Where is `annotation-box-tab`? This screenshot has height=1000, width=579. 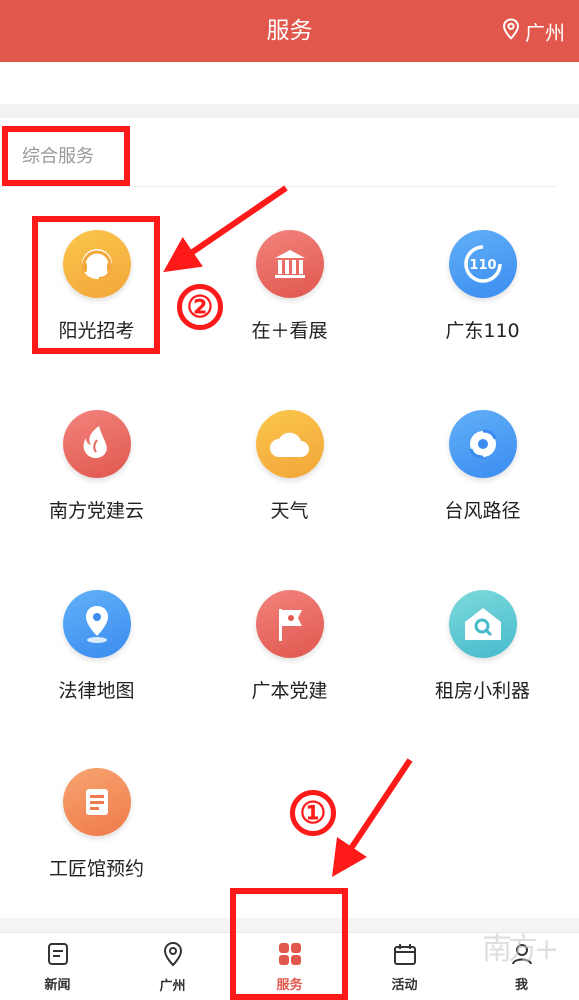 annotation-box-tab is located at coordinates (289, 944).